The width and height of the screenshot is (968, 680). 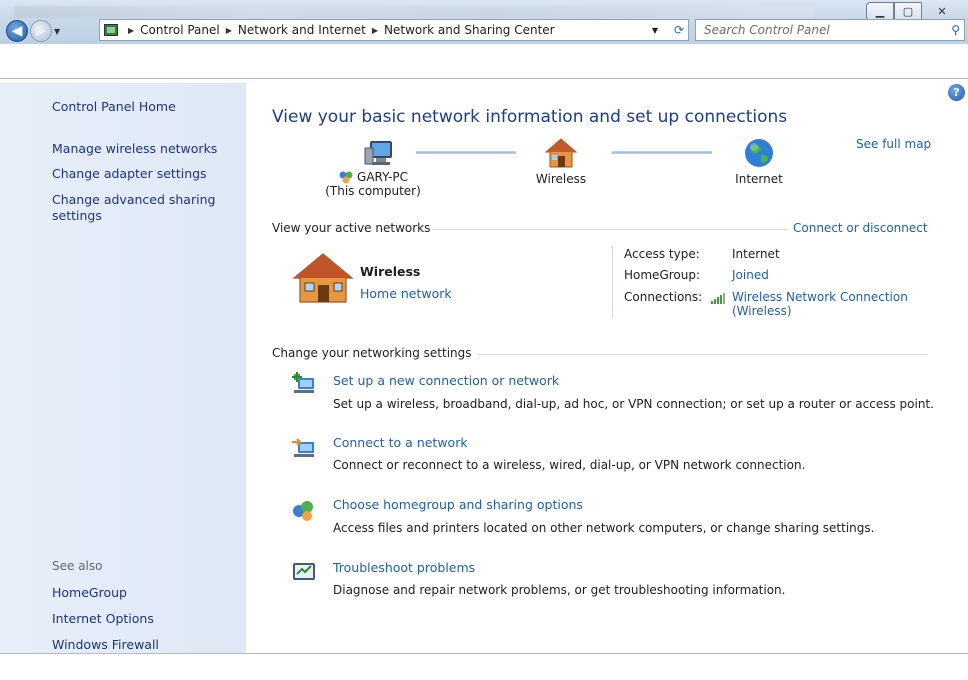 What do you see at coordinates (414, 12) in the screenshot?
I see `window-title` at bounding box center [414, 12].